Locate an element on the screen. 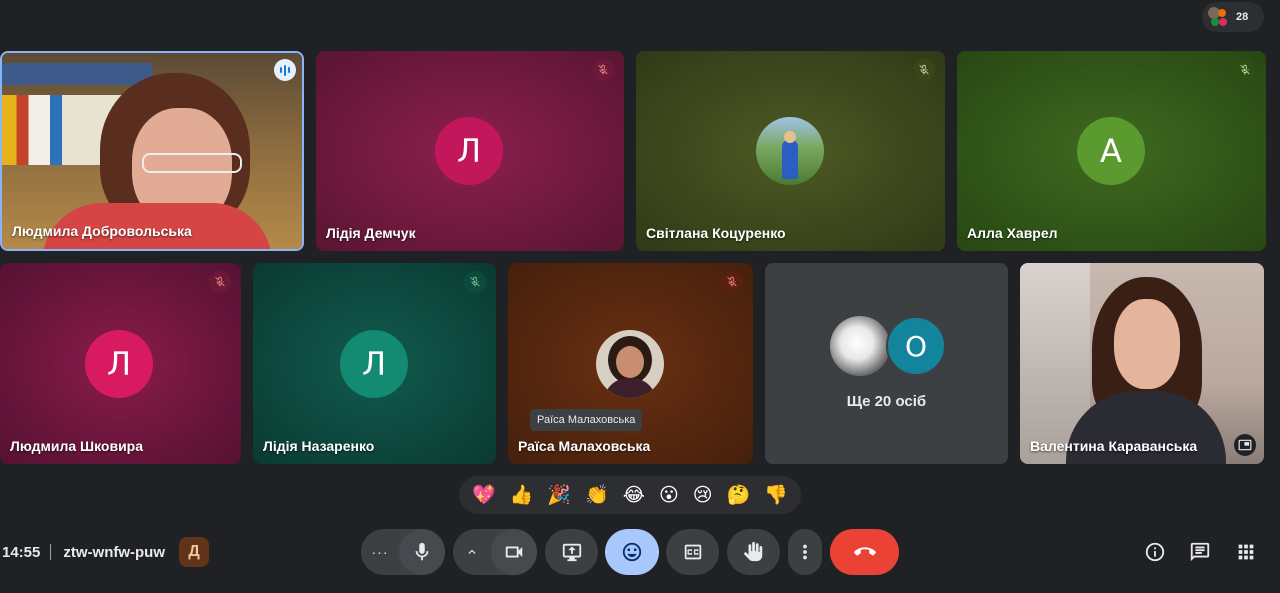  person-body is located at coordinates (630, 388).